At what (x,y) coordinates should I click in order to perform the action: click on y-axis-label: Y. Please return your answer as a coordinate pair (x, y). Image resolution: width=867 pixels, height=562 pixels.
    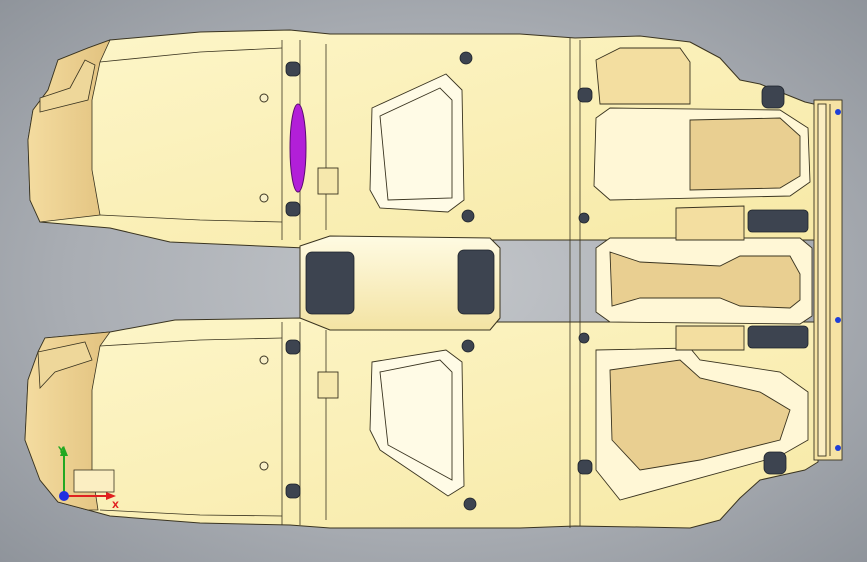
    Looking at the image, I should click on (61, 451).